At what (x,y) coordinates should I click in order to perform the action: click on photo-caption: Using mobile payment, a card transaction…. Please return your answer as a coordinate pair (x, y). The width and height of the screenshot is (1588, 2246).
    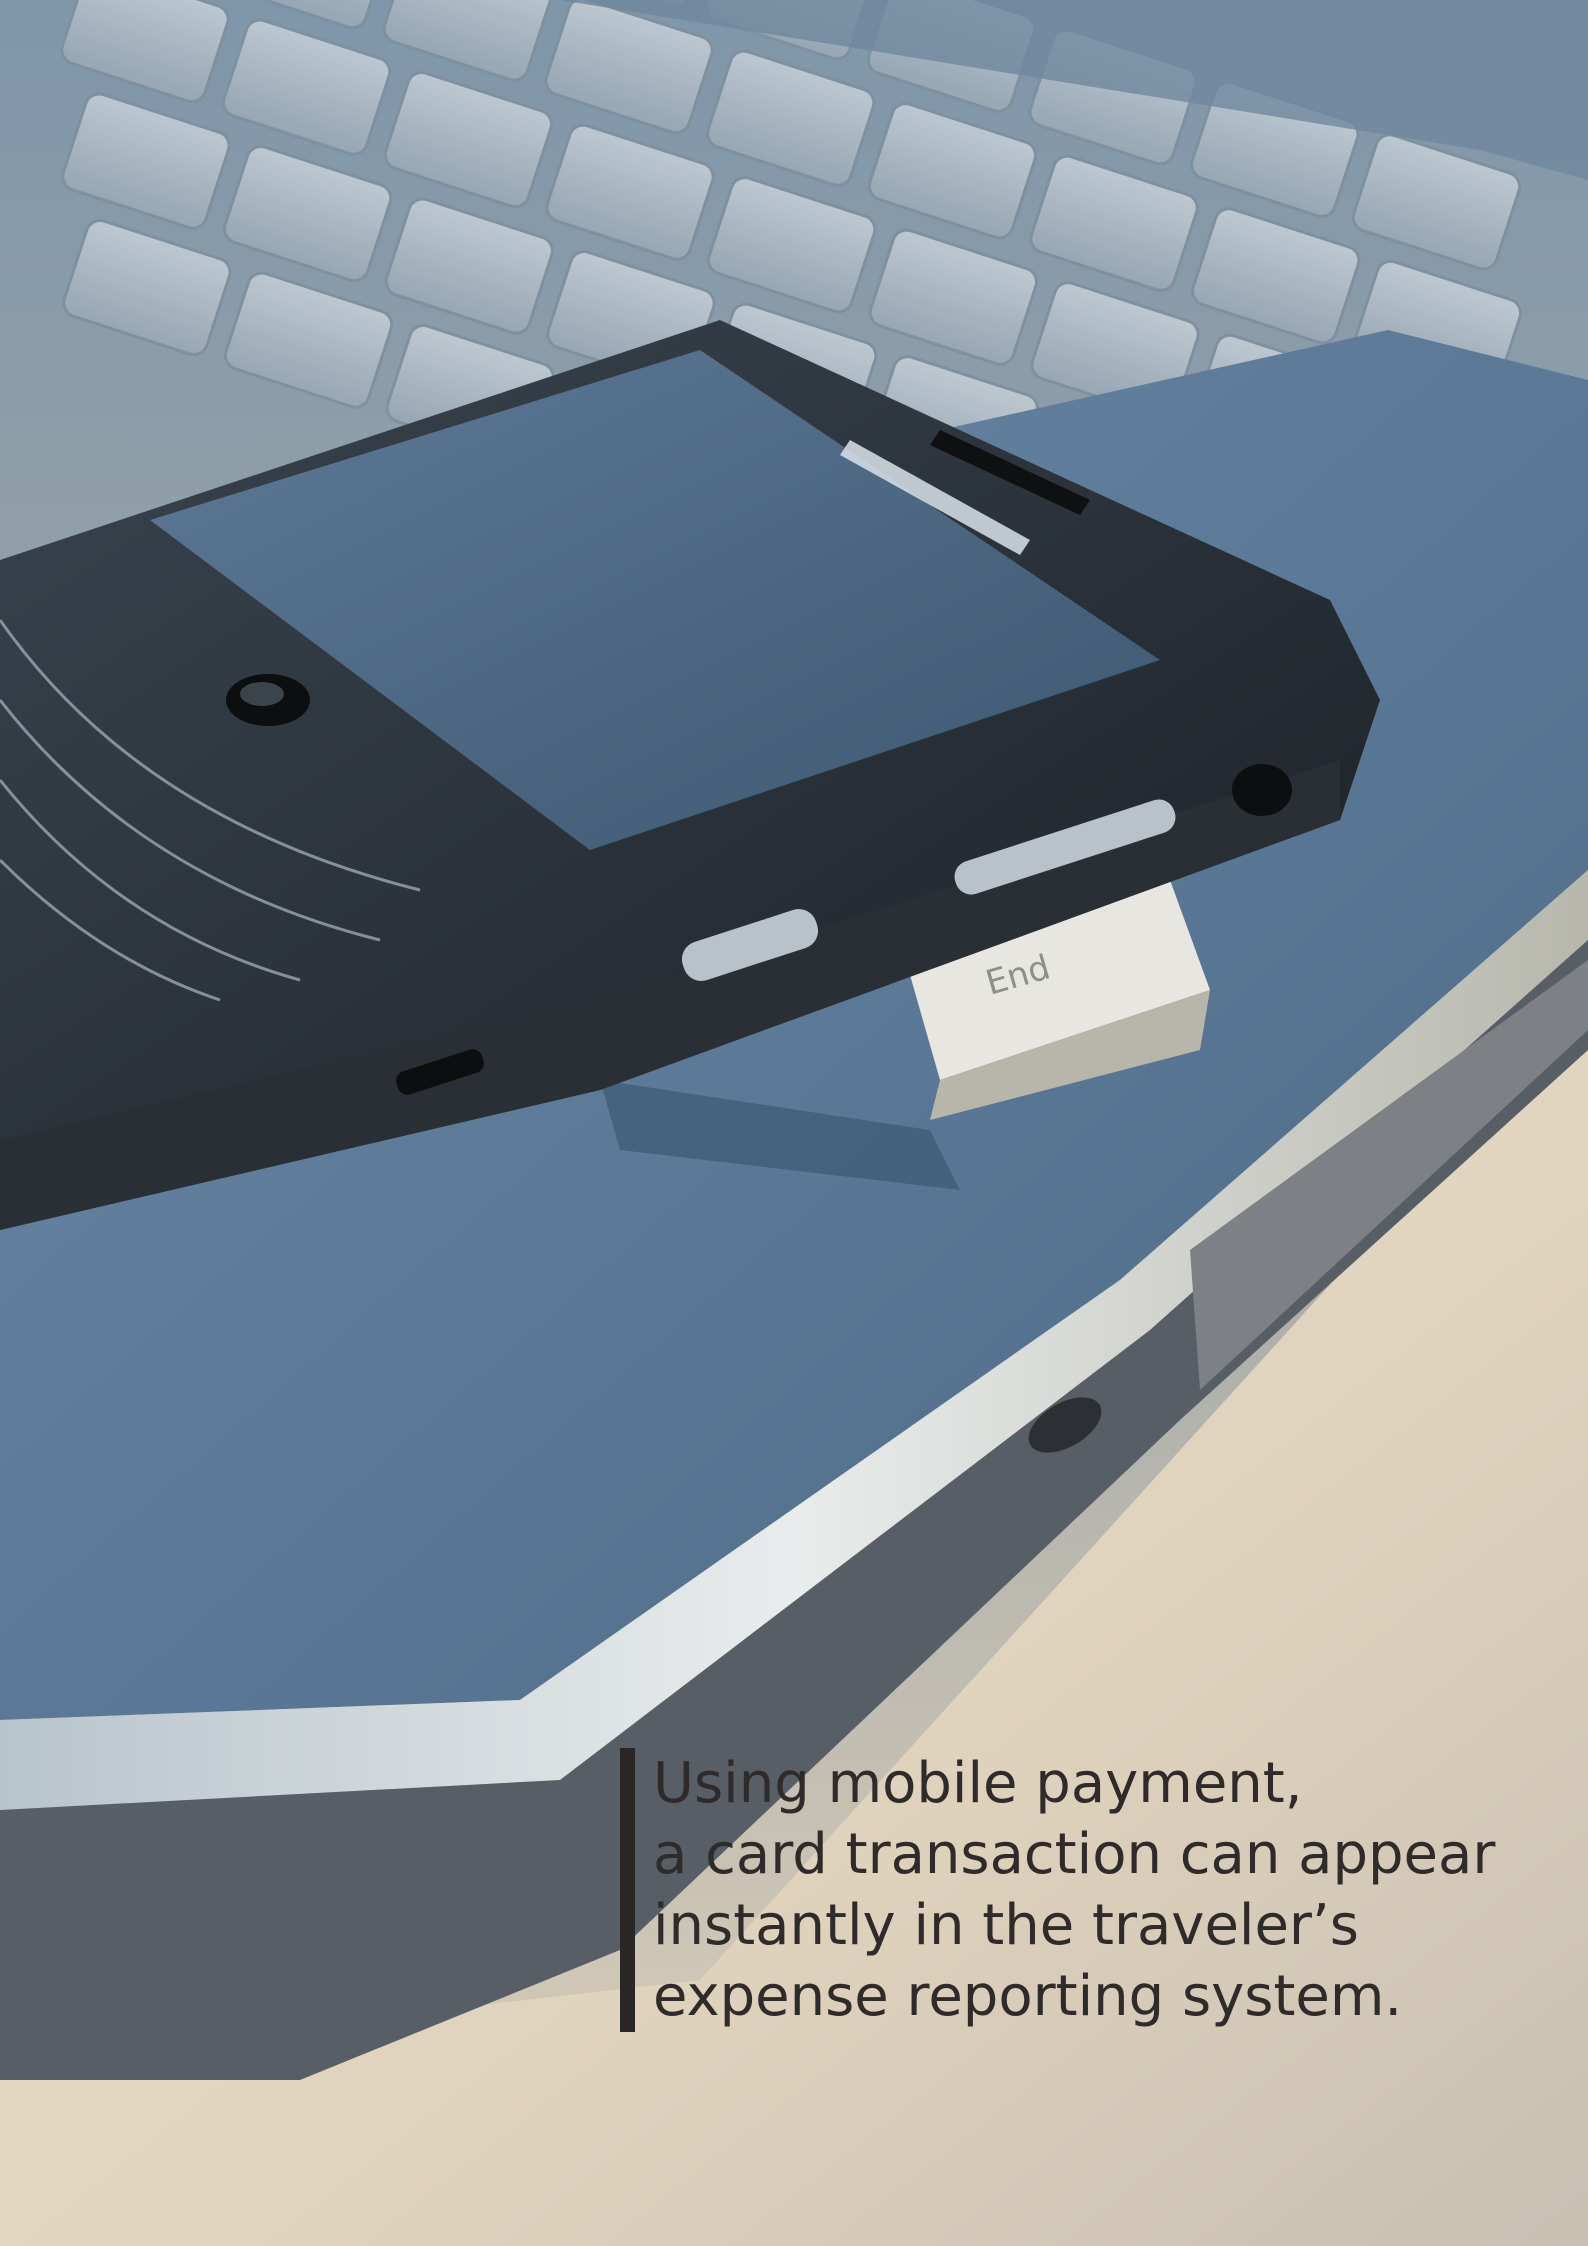
    Looking at the image, I should click on (1104, 1890).